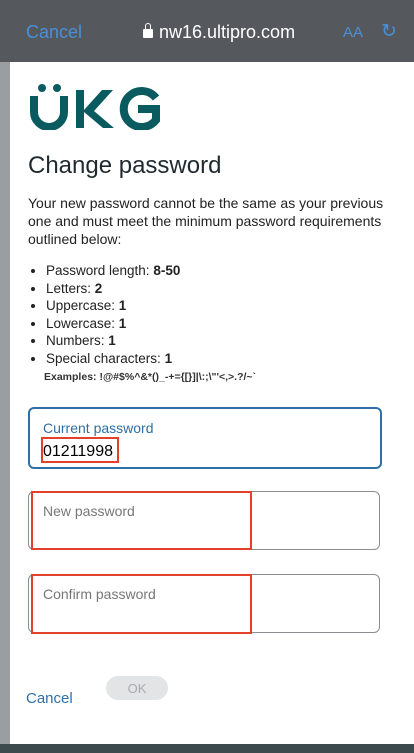  Describe the element at coordinates (148, 30) in the screenshot. I see `lock-icon` at that location.